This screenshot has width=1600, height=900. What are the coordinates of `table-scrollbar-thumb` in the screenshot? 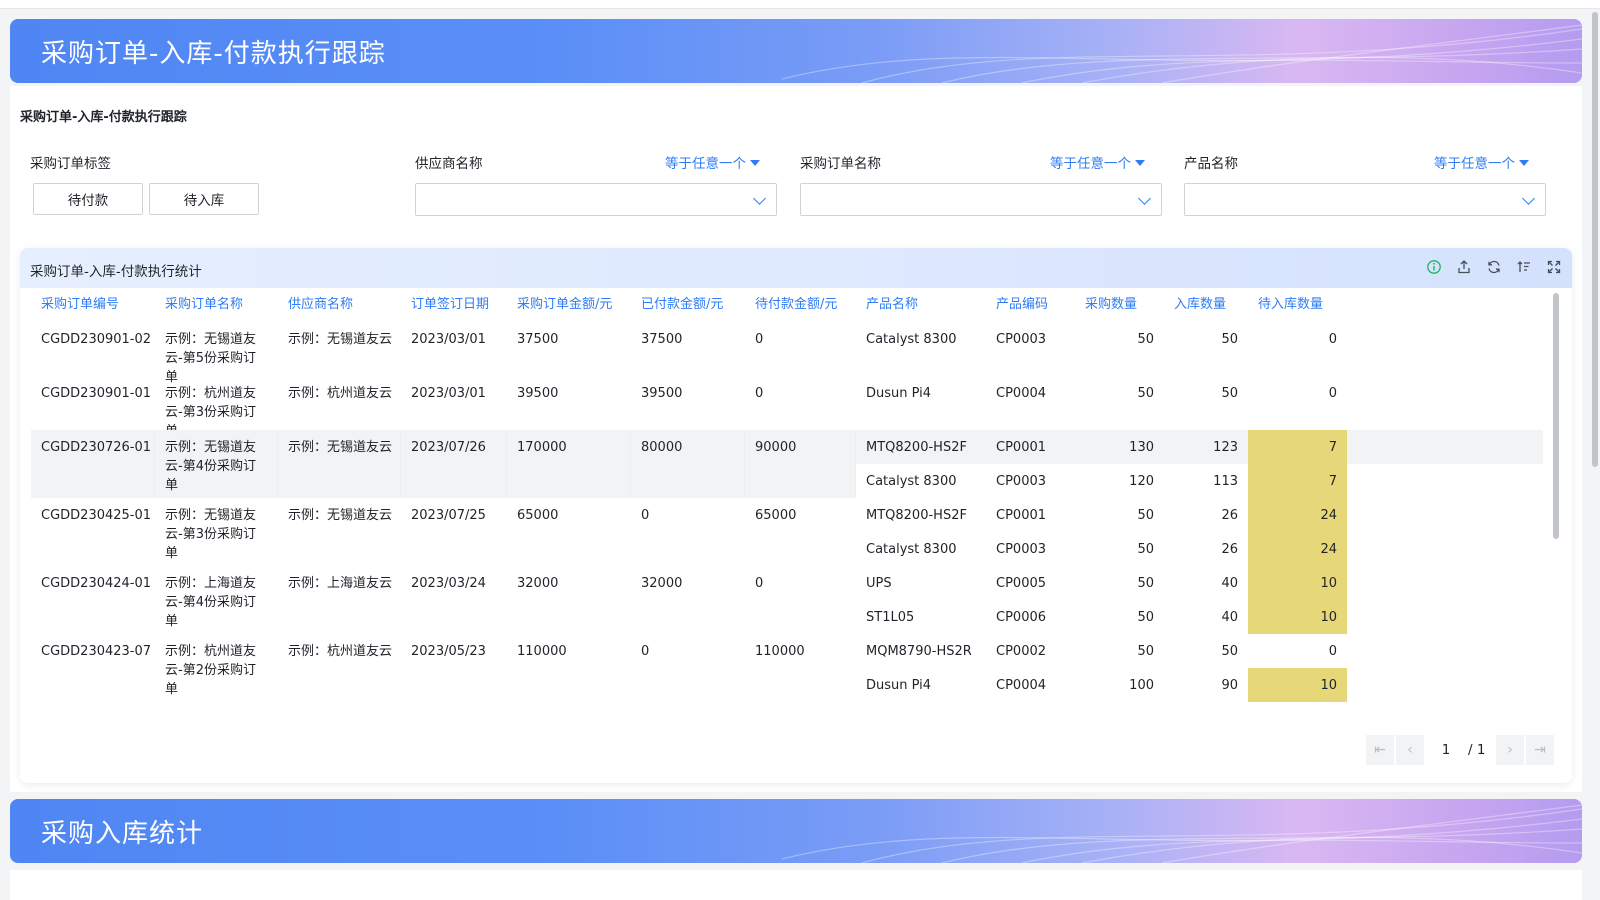 It's located at (1556, 416).